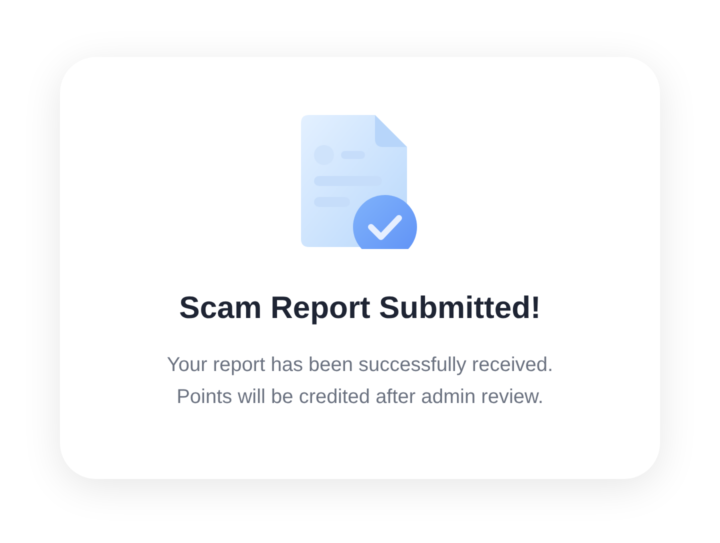  Describe the element at coordinates (360, 181) in the screenshot. I see `document-check-icon` at that location.